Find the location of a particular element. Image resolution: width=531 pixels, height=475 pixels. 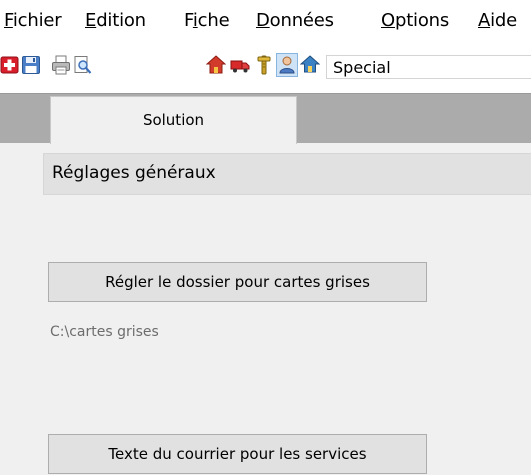

menu-fiche-label: che is located at coordinates (213, 20).